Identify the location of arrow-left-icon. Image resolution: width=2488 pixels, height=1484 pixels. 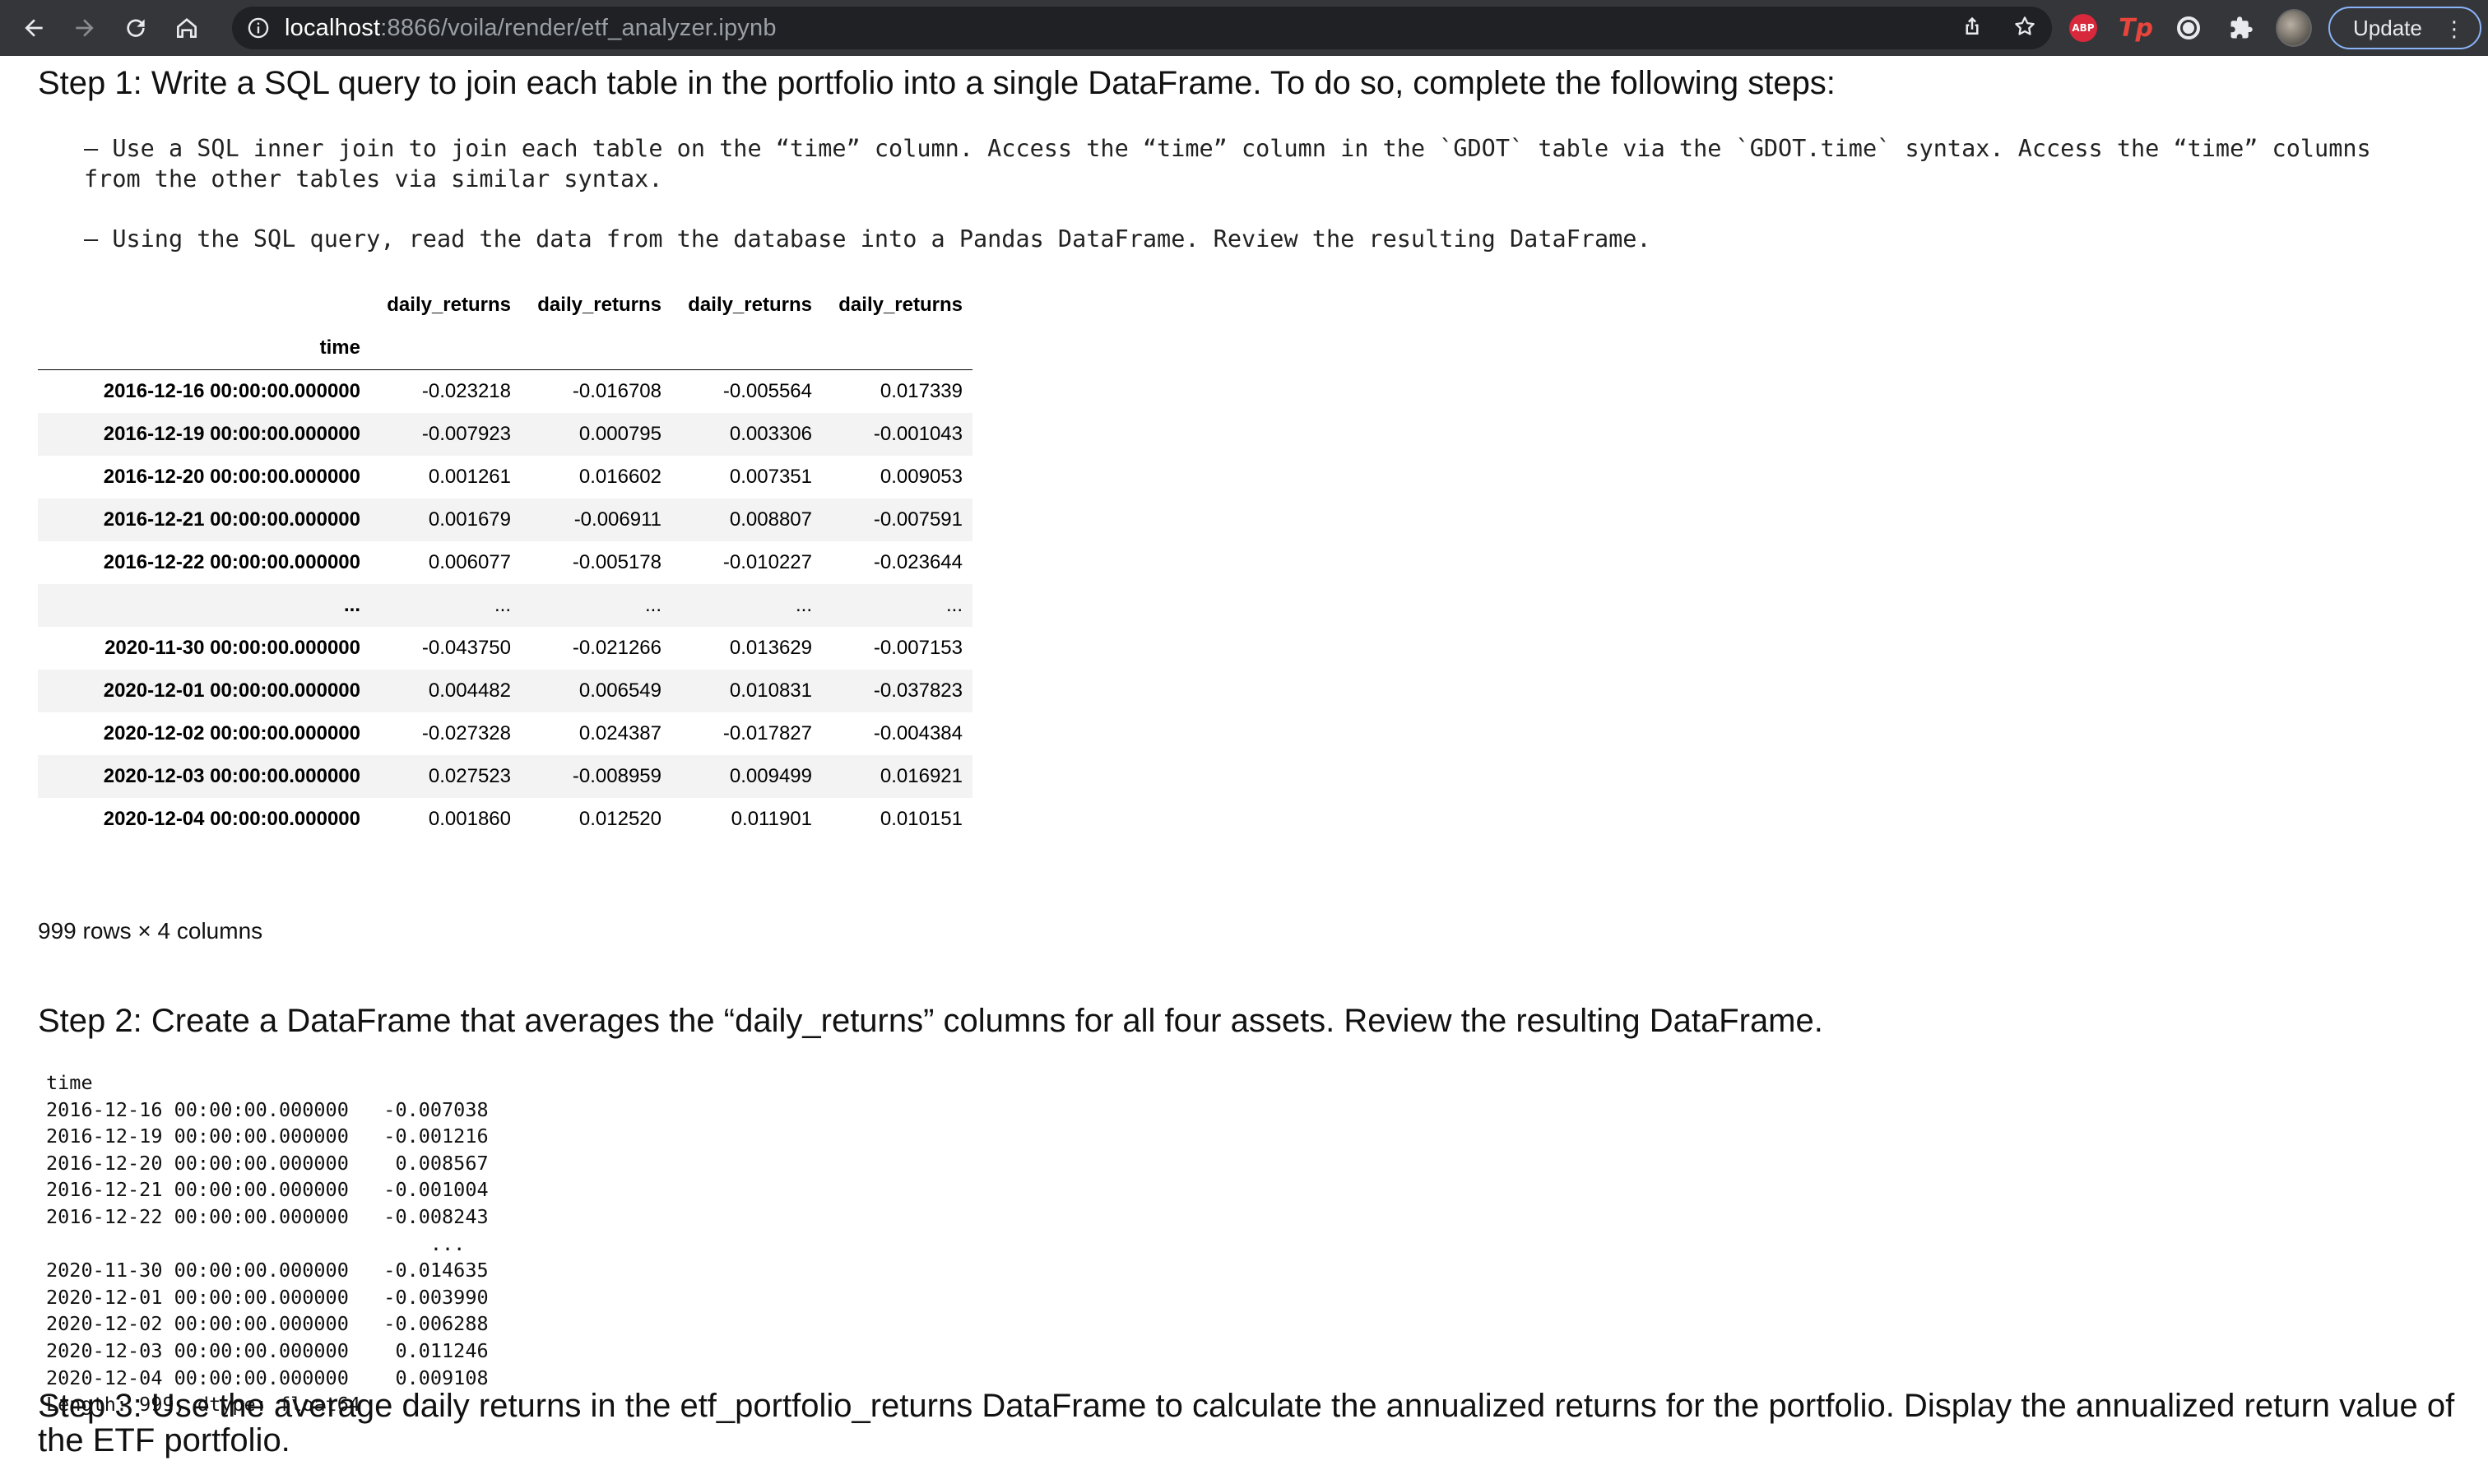
(34, 28).